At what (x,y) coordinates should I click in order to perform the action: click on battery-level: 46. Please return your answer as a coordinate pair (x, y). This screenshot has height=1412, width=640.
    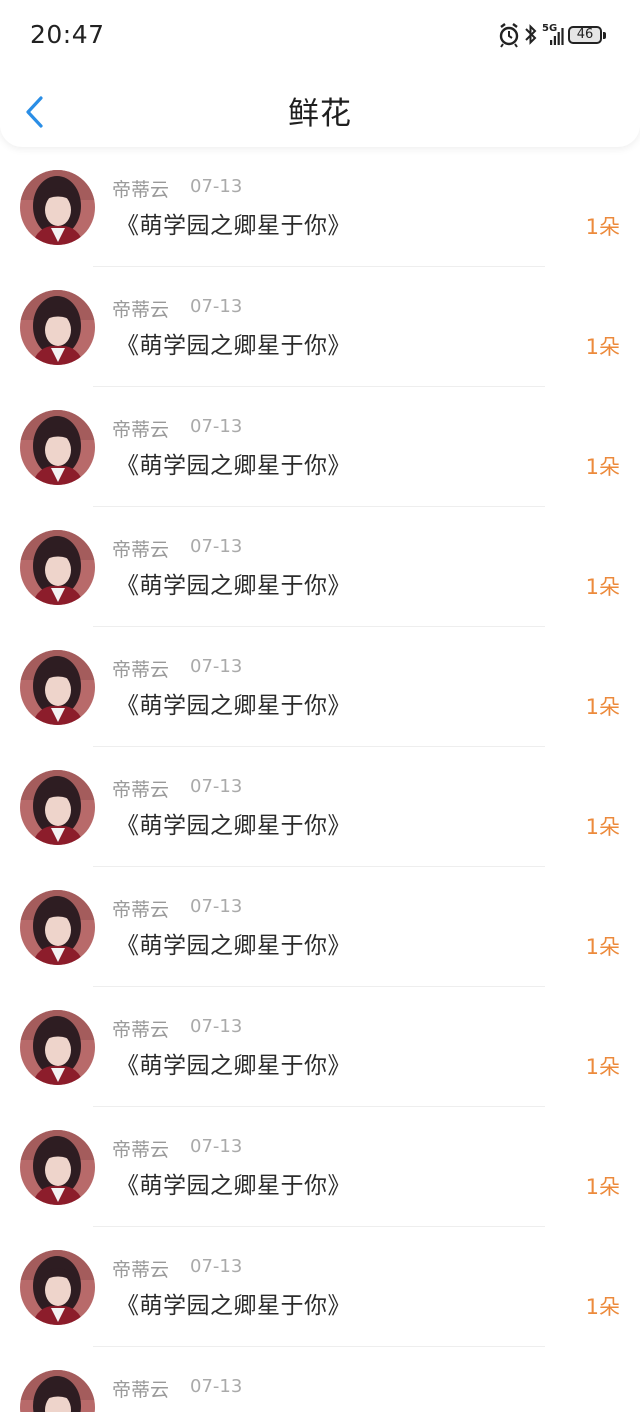
    Looking at the image, I should click on (585, 34).